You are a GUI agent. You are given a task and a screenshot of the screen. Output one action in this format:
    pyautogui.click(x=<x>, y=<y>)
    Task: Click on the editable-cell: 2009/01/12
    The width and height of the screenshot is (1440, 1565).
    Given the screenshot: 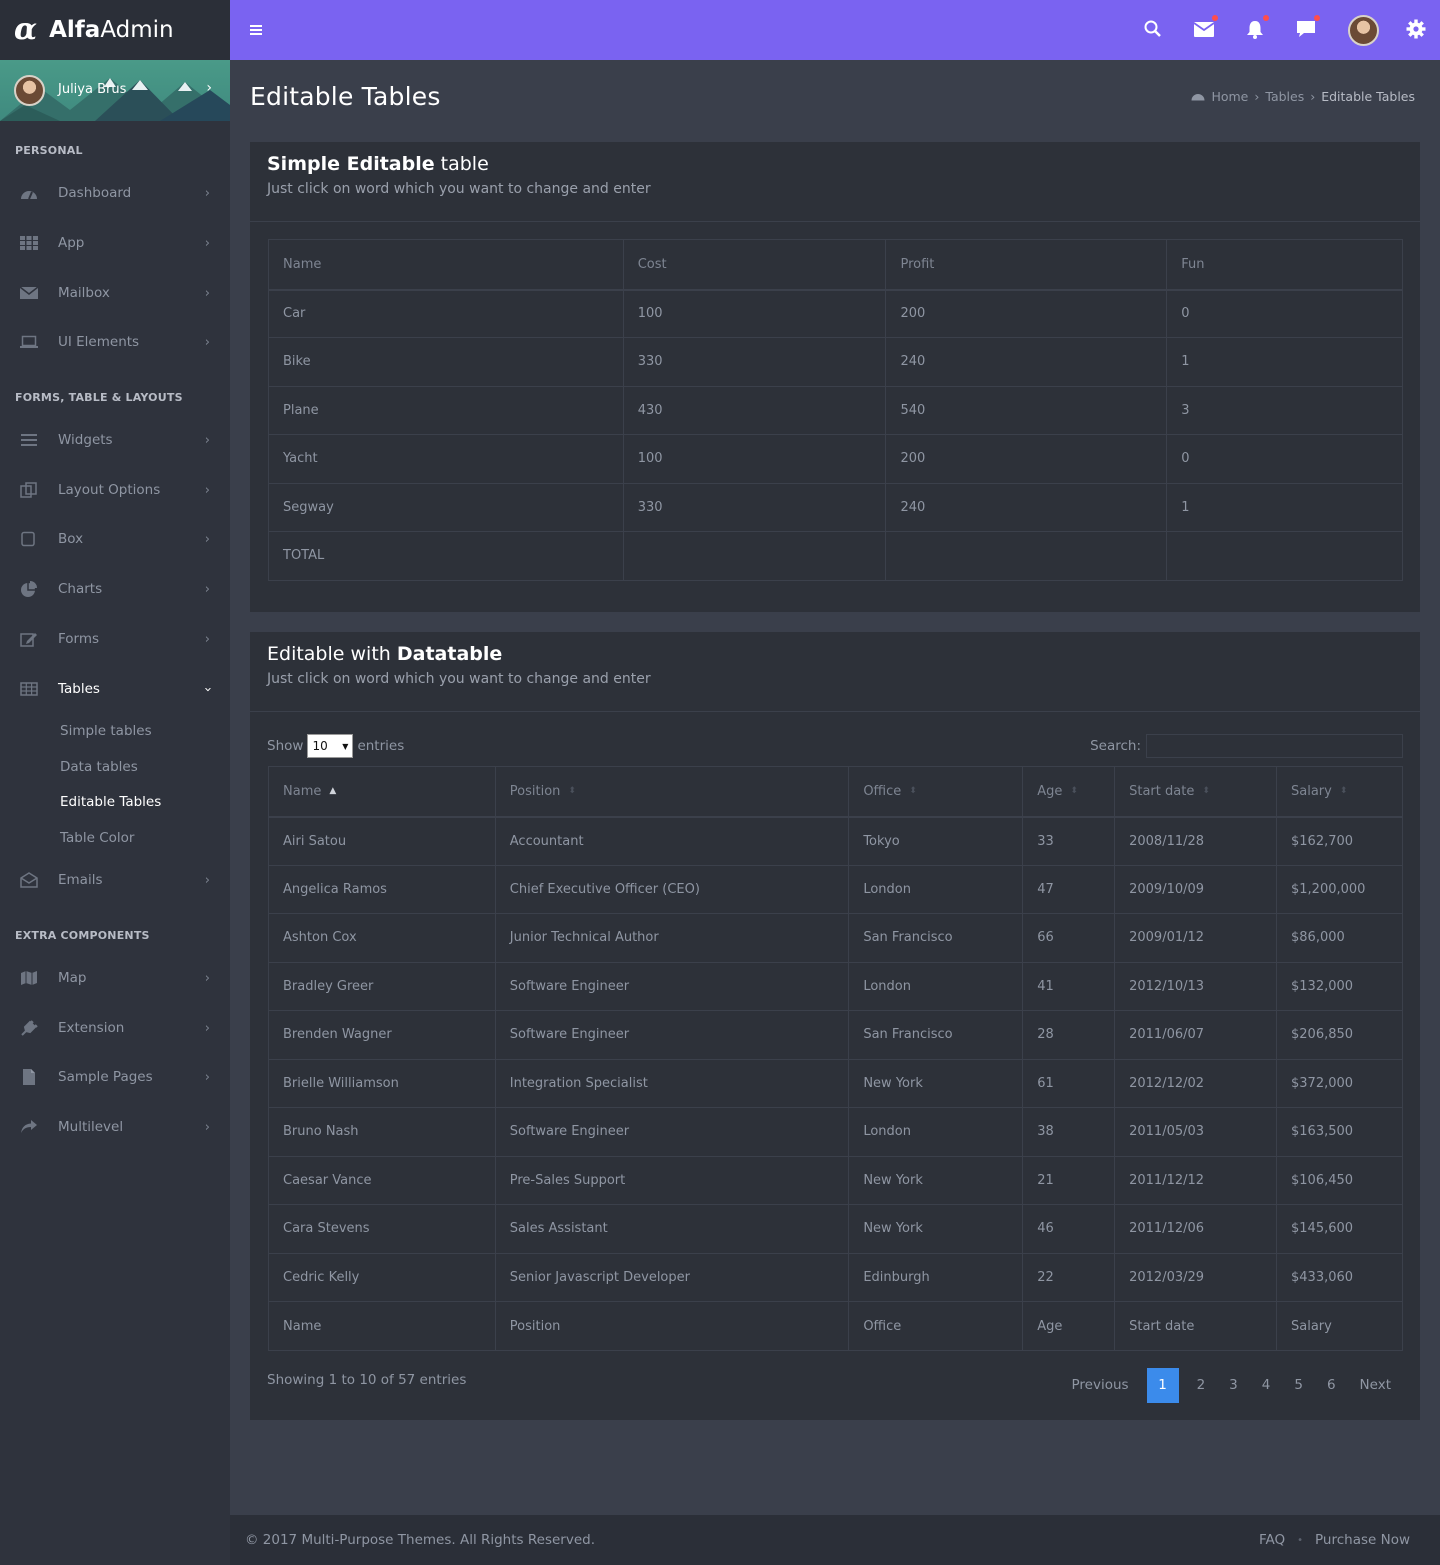 What is the action you would take?
    pyautogui.click(x=1195, y=938)
    